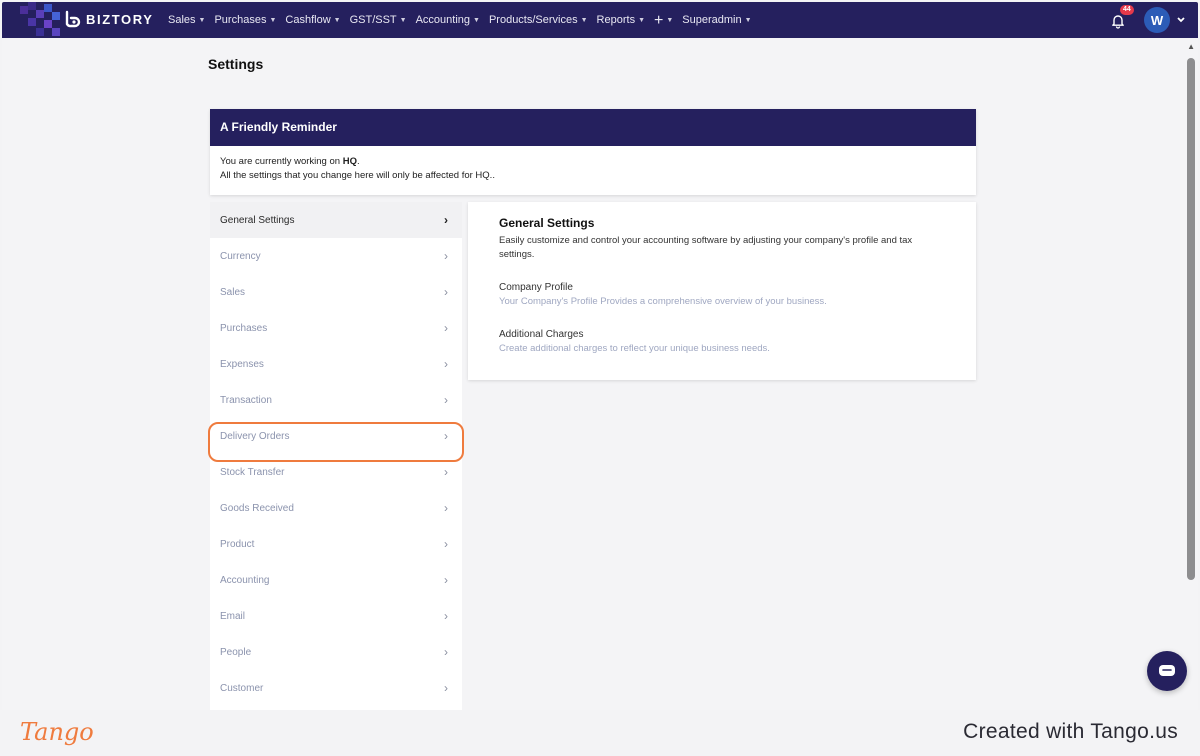  What do you see at coordinates (547, 223) in the screenshot?
I see `panel-title: General Settings` at bounding box center [547, 223].